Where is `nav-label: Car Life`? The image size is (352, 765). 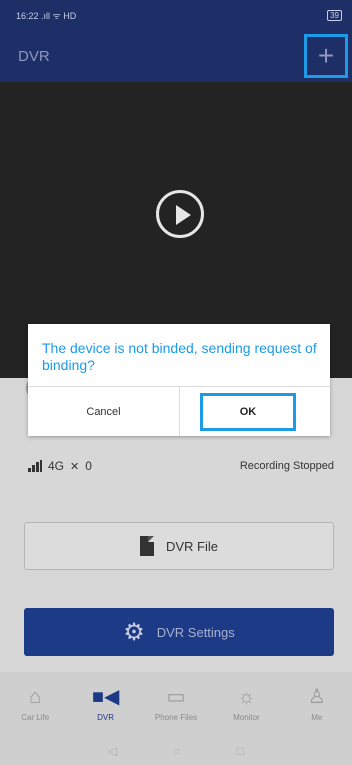 nav-label: Car Life is located at coordinates (35, 717).